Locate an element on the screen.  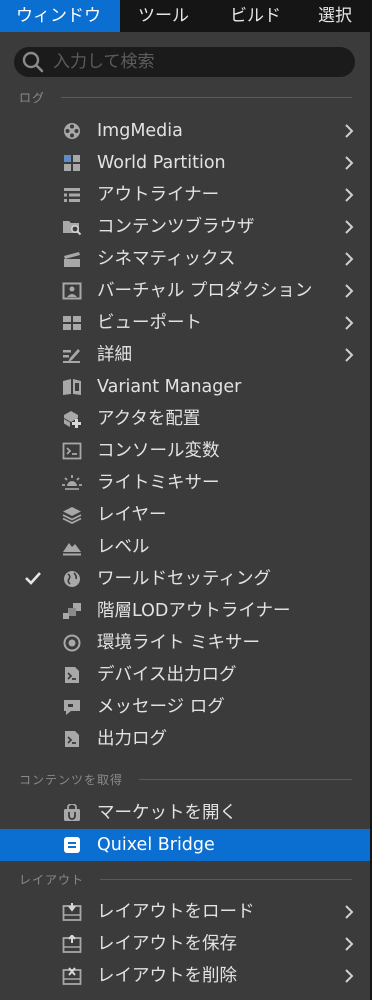
layers-icon is located at coordinates (72, 515).